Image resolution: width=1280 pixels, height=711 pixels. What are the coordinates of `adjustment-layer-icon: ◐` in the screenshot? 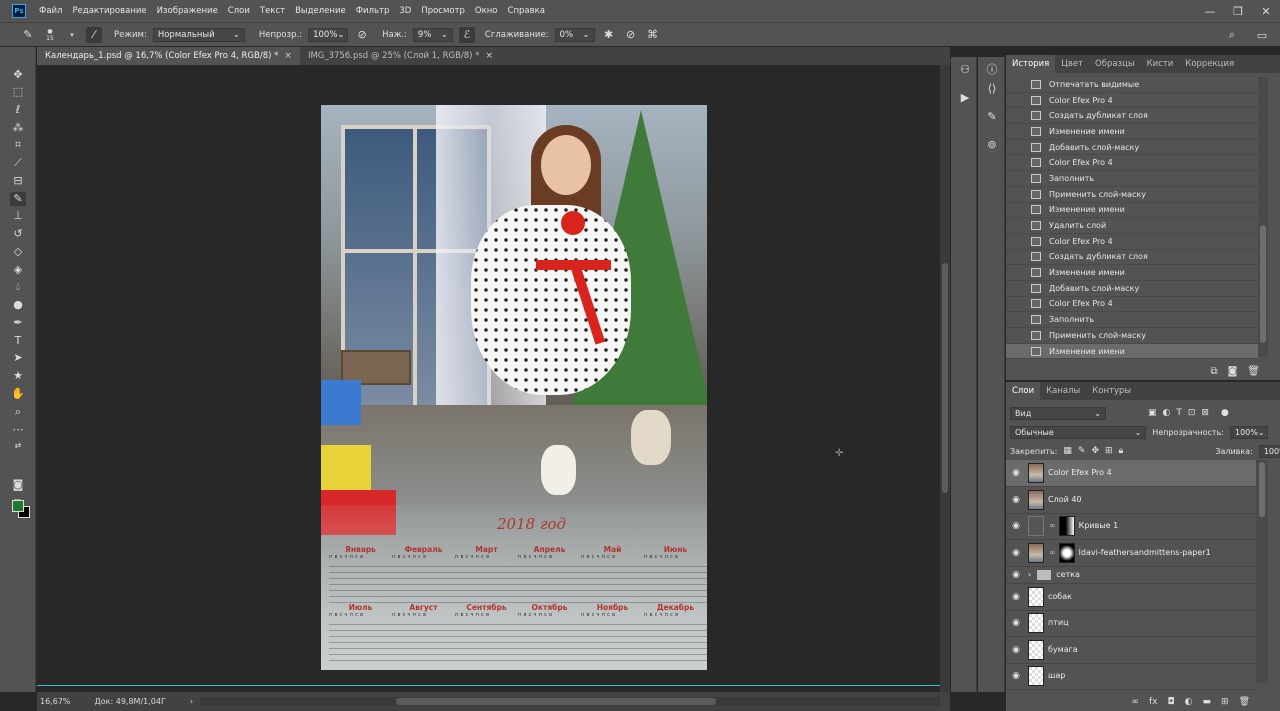 It's located at (1189, 702).